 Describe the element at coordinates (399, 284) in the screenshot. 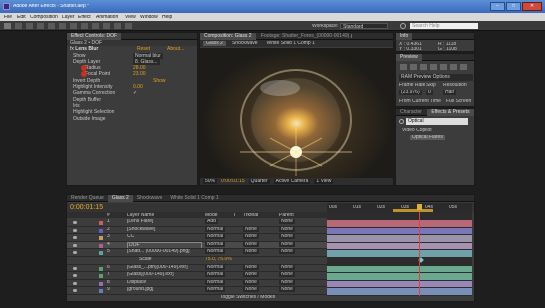

I see `track-bar-displace` at that location.